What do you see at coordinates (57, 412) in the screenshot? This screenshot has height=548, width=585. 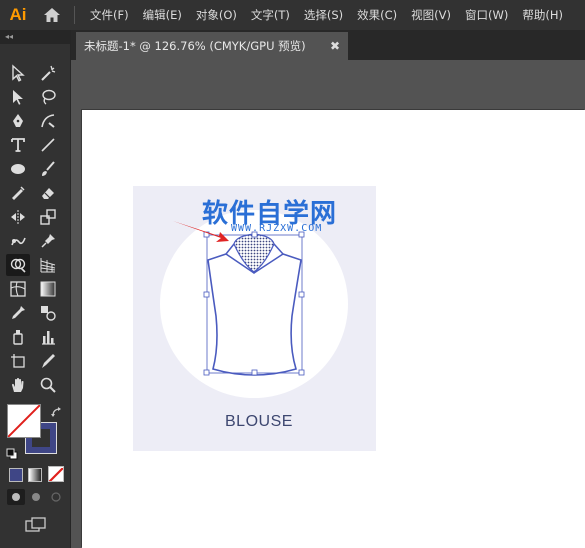 I see `swap-fill-stroke-icon` at bounding box center [57, 412].